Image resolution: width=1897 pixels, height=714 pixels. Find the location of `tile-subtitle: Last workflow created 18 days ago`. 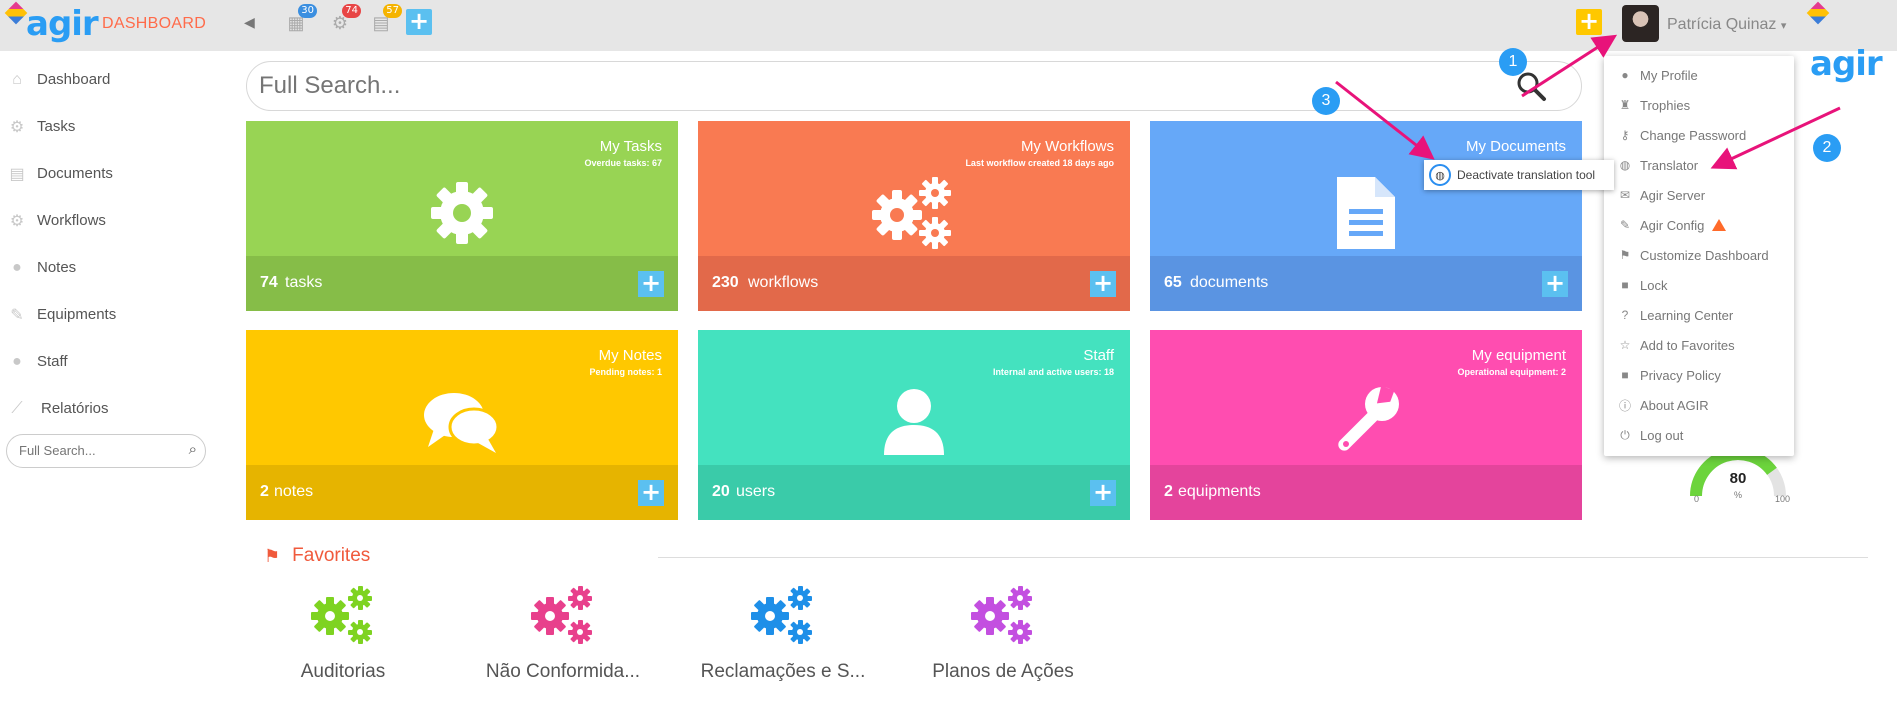

tile-subtitle: Last workflow created 18 days ago is located at coordinates (1039, 163).